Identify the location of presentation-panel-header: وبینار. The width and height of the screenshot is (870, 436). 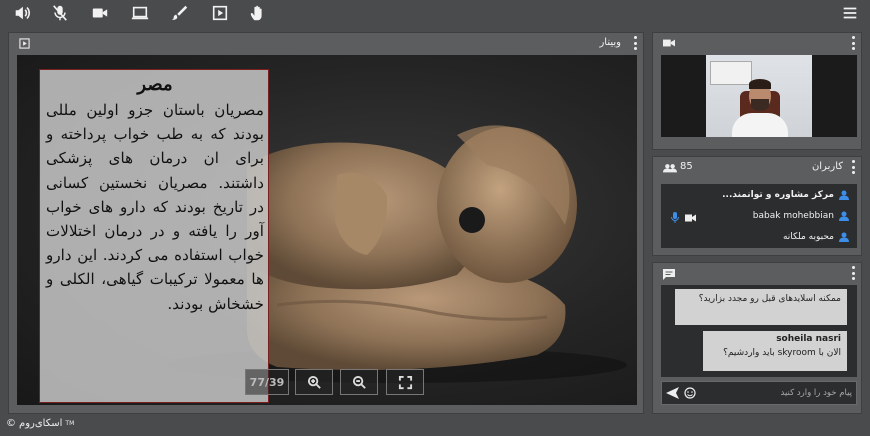
(326, 43).